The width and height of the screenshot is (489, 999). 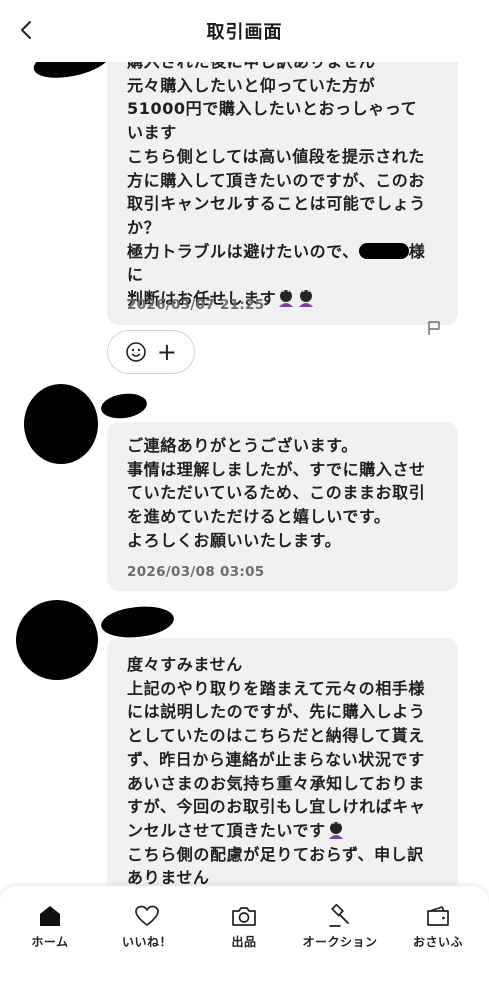 I want to click on message-timestamp: 2026/03/08 03:05, so click(x=196, y=572).